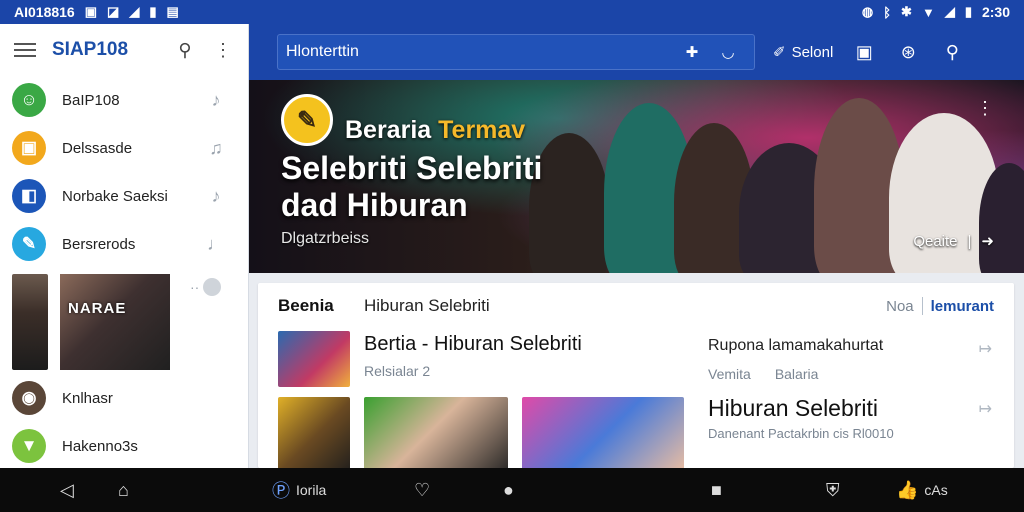 This screenshot has width=1024, height=512. Describe the element at coordinates (864, 52) in the screenshot. I see `gallery-icon: ▣` at that location.